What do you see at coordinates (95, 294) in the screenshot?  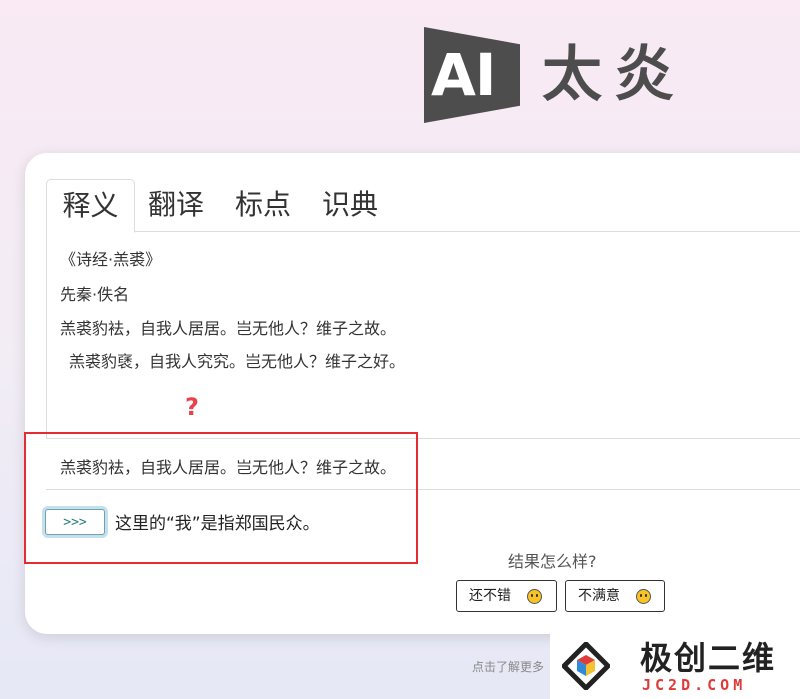 I see `passage-author: 先秦·佚名` at bounding box center [95, 294].